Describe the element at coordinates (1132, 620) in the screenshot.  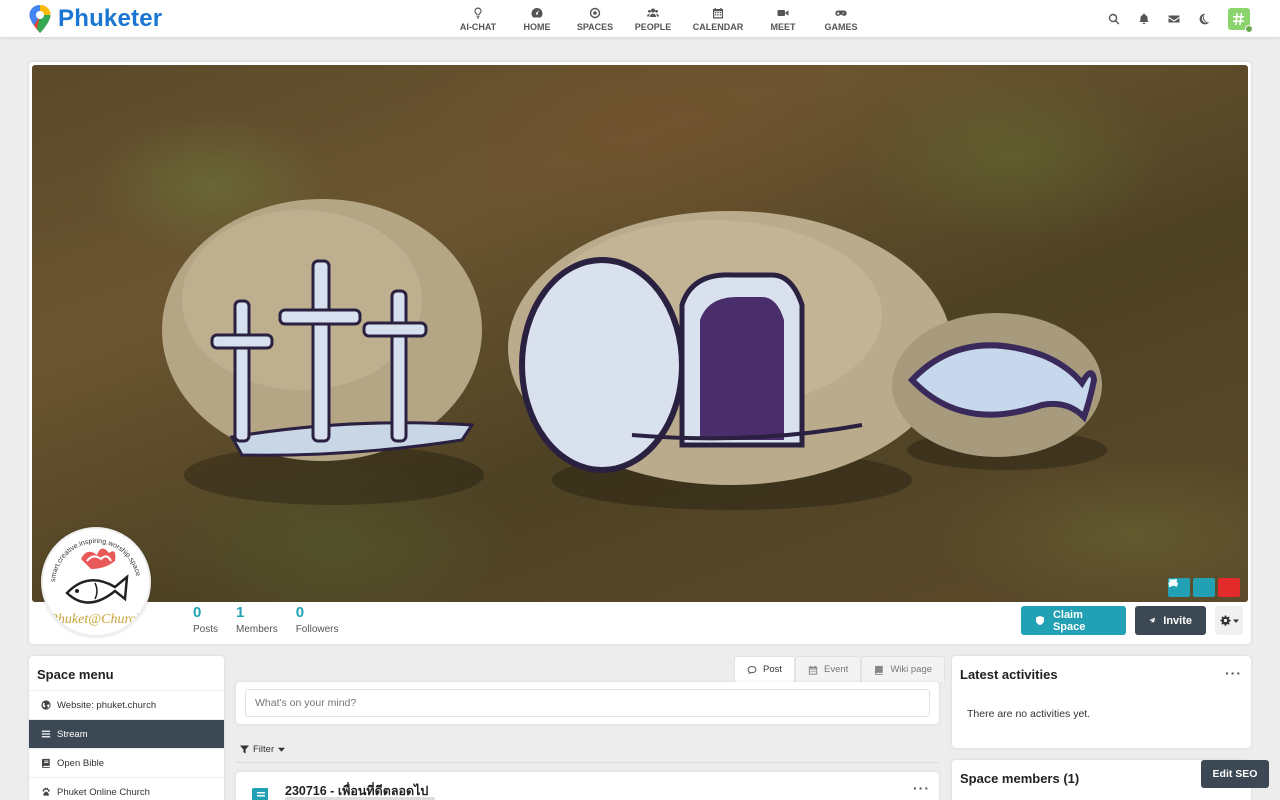
I see `header-actions: Claim Space Invite` at that location.